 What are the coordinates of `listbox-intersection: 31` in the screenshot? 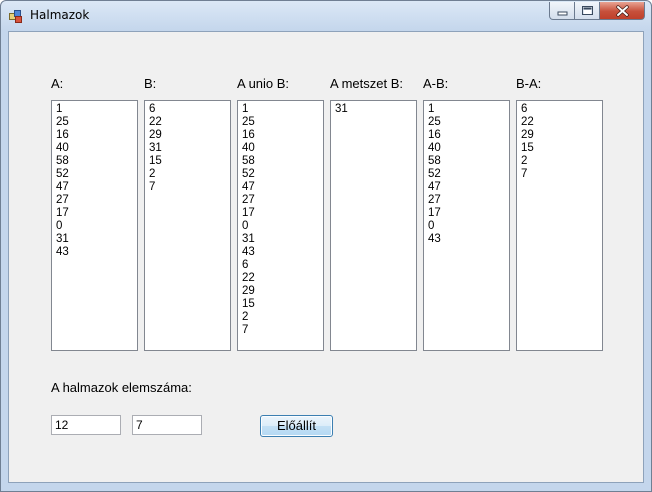 It's located at (373, 225).